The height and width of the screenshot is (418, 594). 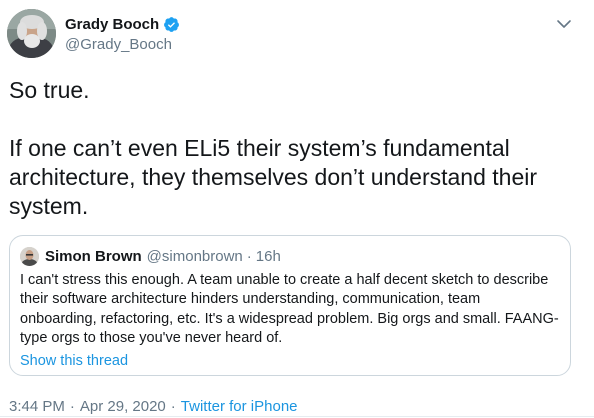 I want to click on tweet-time: 3:44 PM, so click(x=37, y=406).